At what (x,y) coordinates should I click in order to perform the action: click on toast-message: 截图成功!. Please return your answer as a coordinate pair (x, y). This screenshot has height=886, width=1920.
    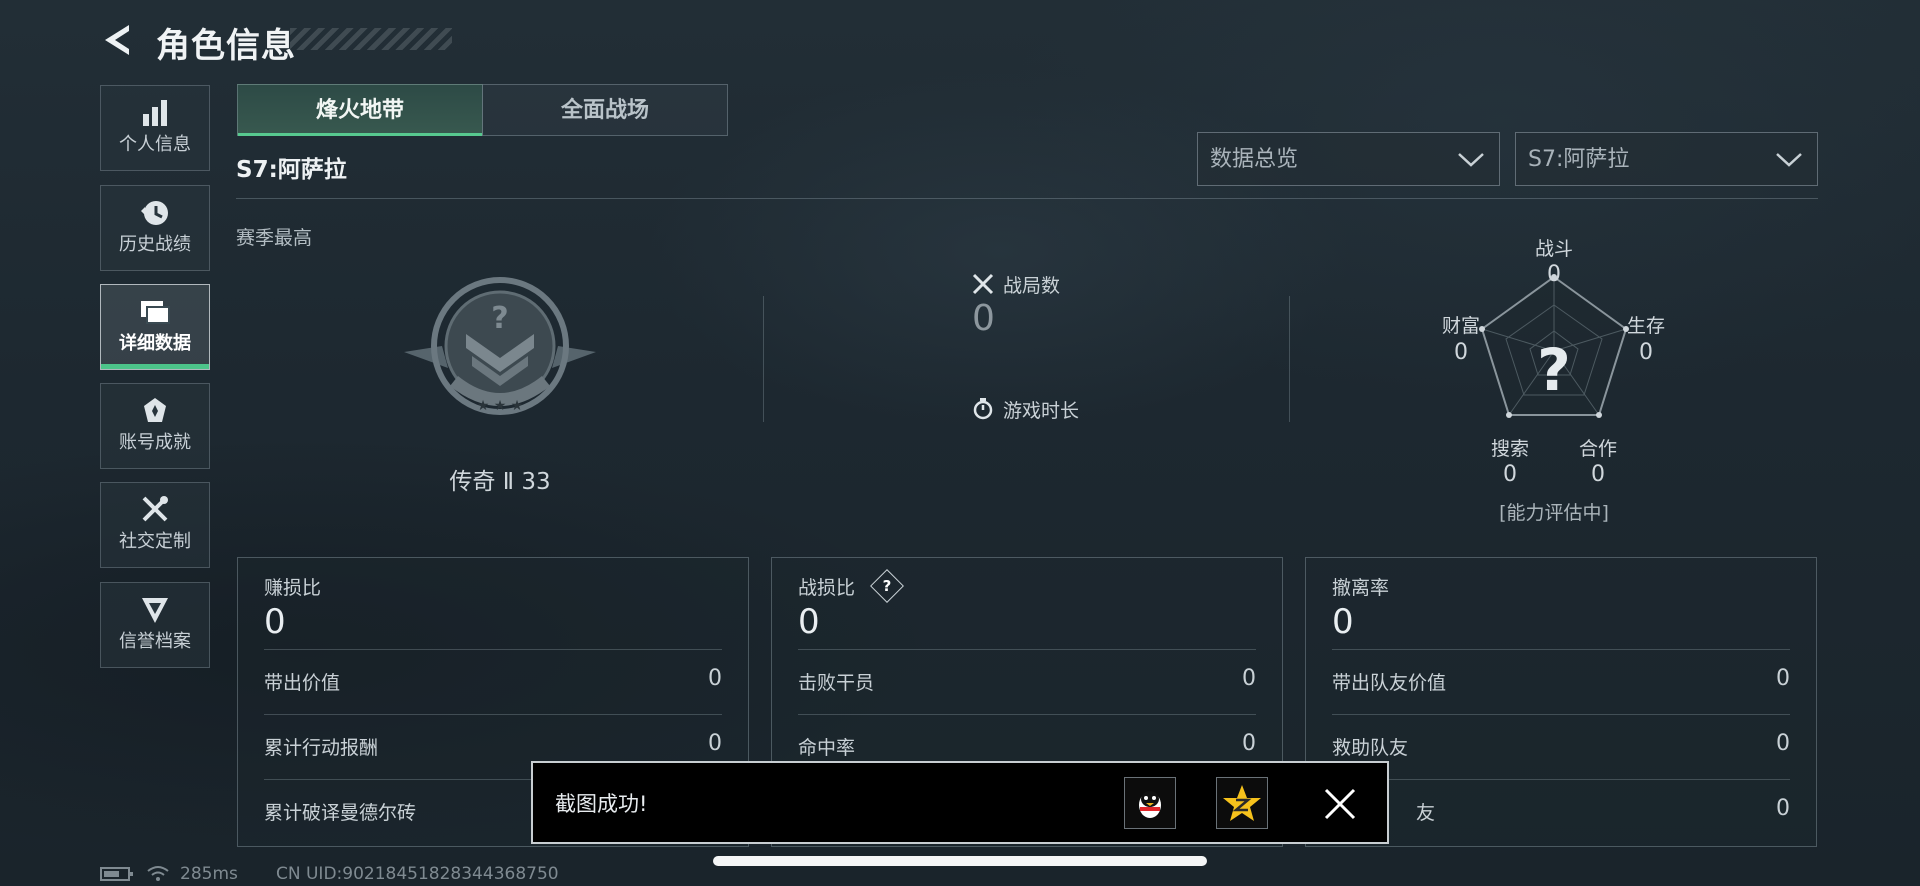
    Looking at the image, I should click on (601, 804).